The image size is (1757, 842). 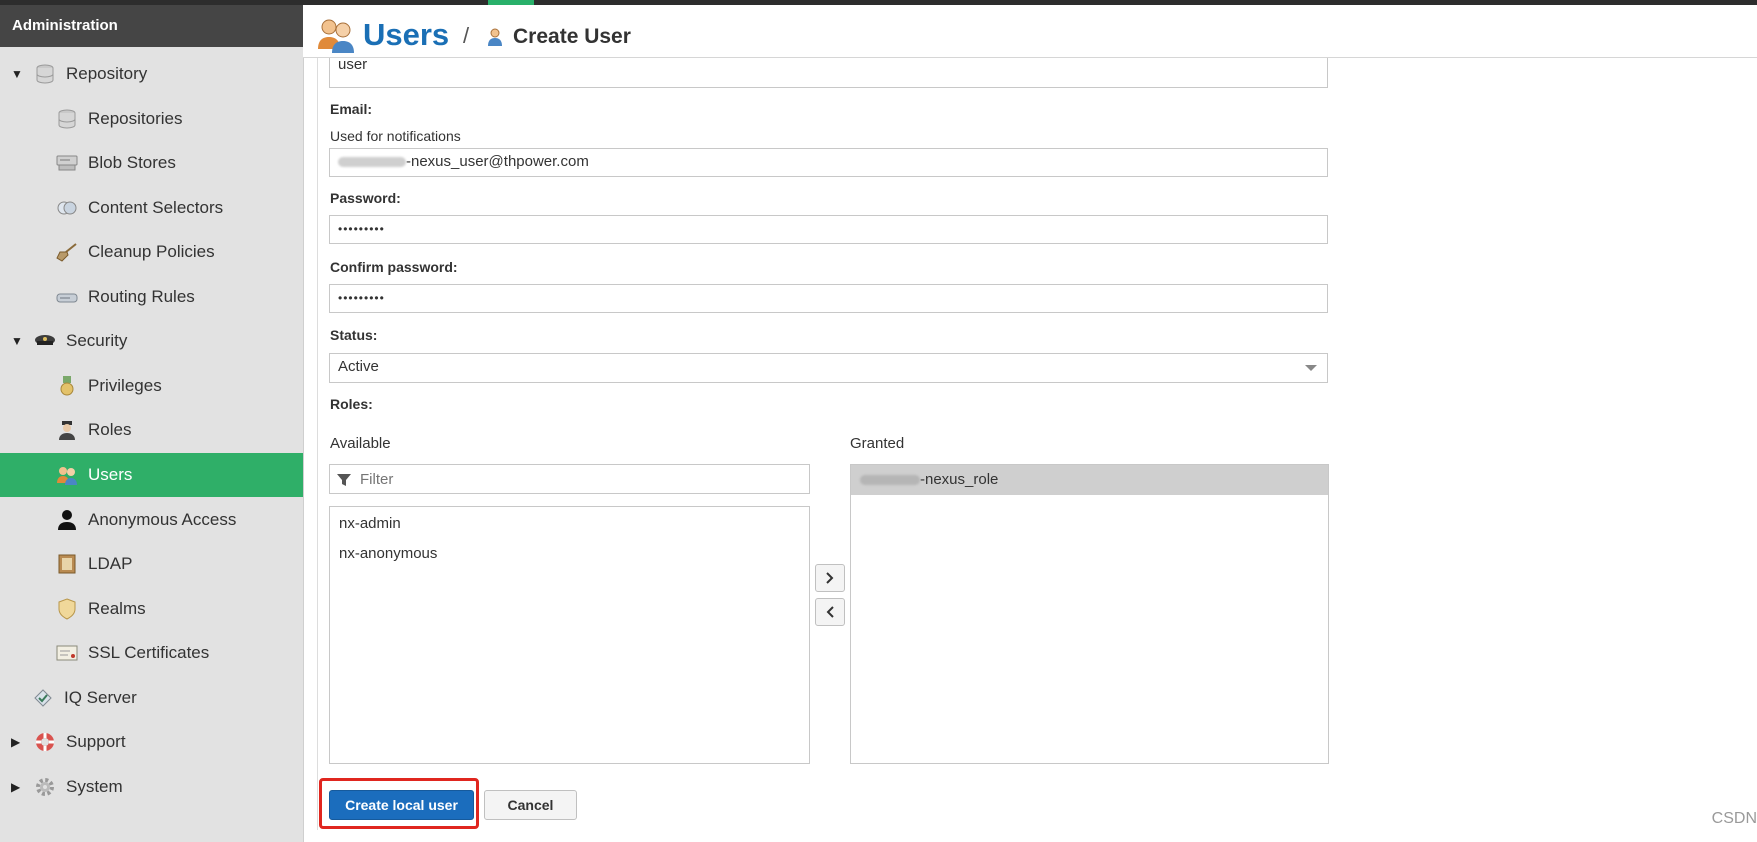 I want to click on sidebar-item-support: ▶ Support, so click(x=151, y=742).